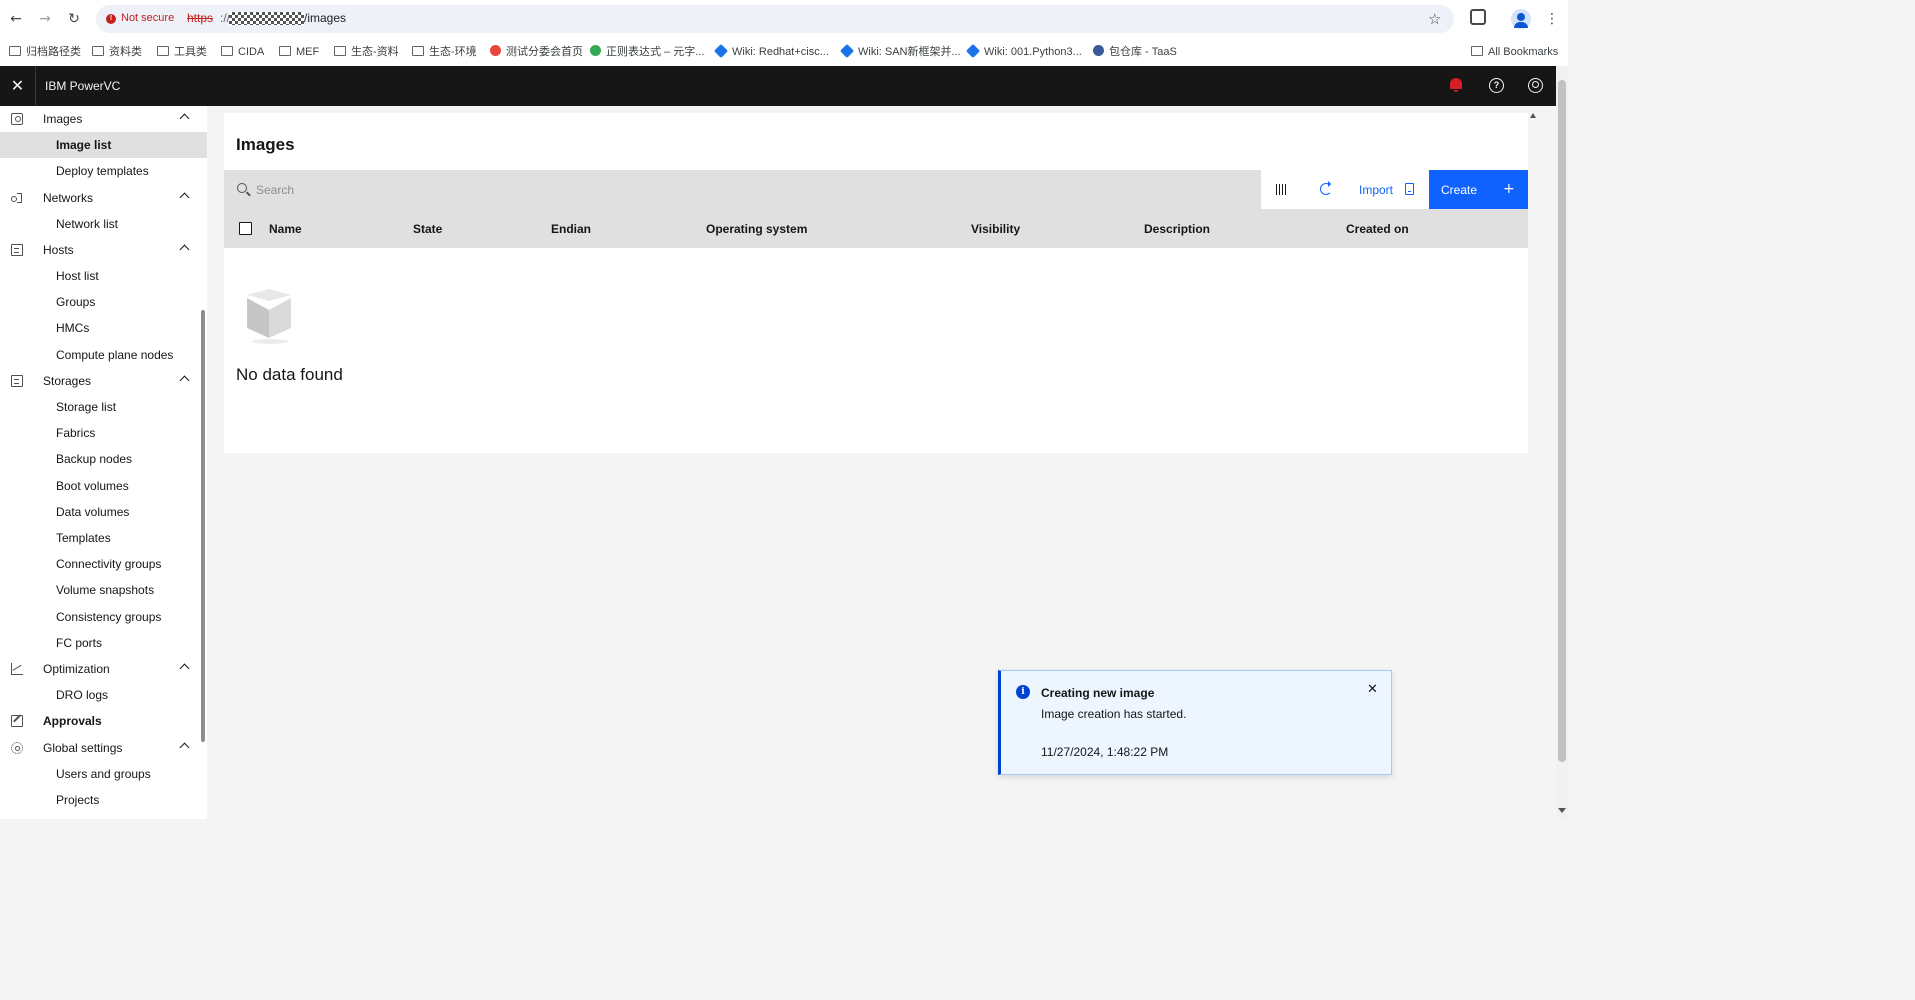 Image resolution: width=1915 pixels, height=1000 pixels. What do you see at coordinates (103, 355) in the screenshot?
I see `nav-item-compute-plane-nodes: Compute plane nodes` at bounding box center [103, 355].